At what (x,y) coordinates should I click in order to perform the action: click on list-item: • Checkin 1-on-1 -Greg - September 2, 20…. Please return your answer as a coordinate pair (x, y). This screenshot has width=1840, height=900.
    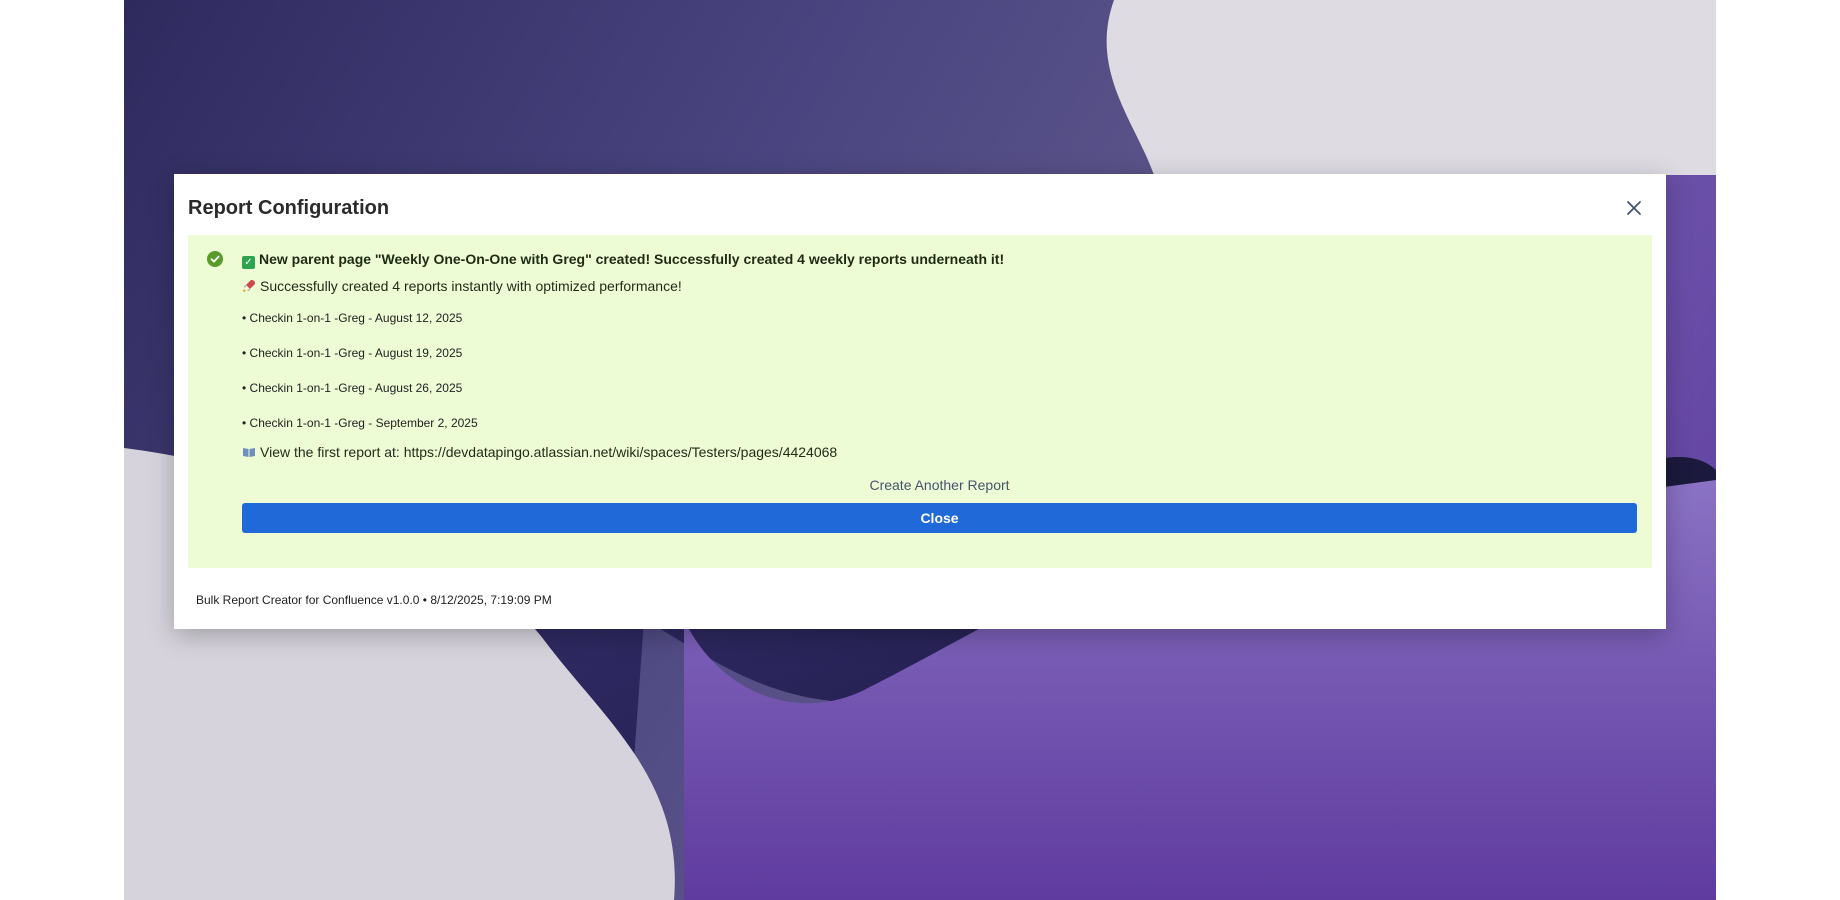
    Looking at the image, I should click on (360, 423).